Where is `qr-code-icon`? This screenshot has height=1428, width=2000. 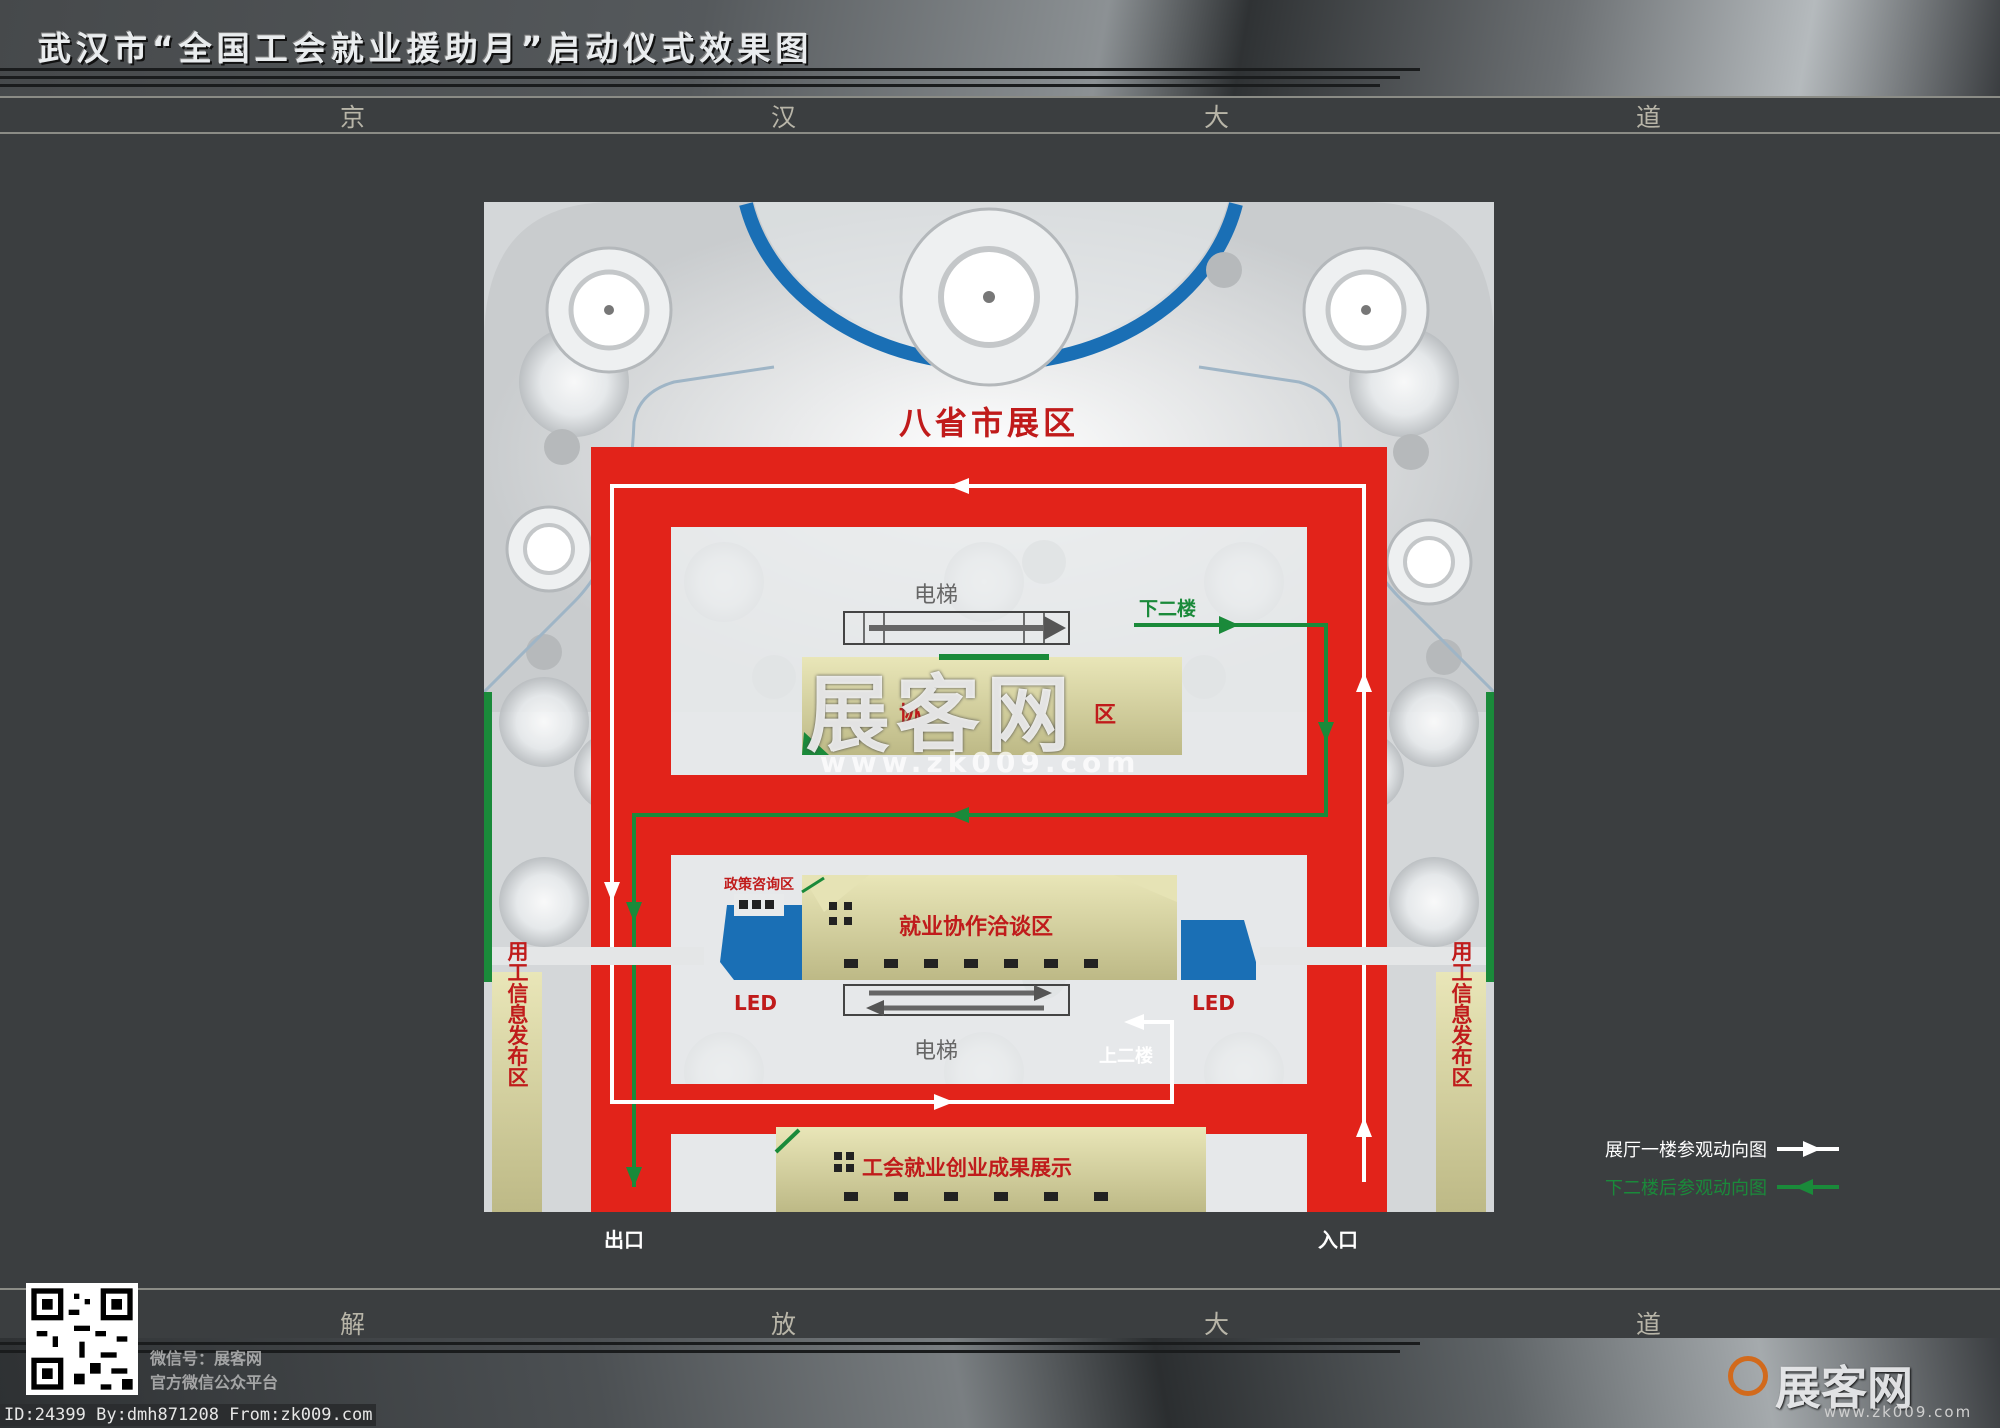
qr-code-icon is located at coordinates (82, 1339).